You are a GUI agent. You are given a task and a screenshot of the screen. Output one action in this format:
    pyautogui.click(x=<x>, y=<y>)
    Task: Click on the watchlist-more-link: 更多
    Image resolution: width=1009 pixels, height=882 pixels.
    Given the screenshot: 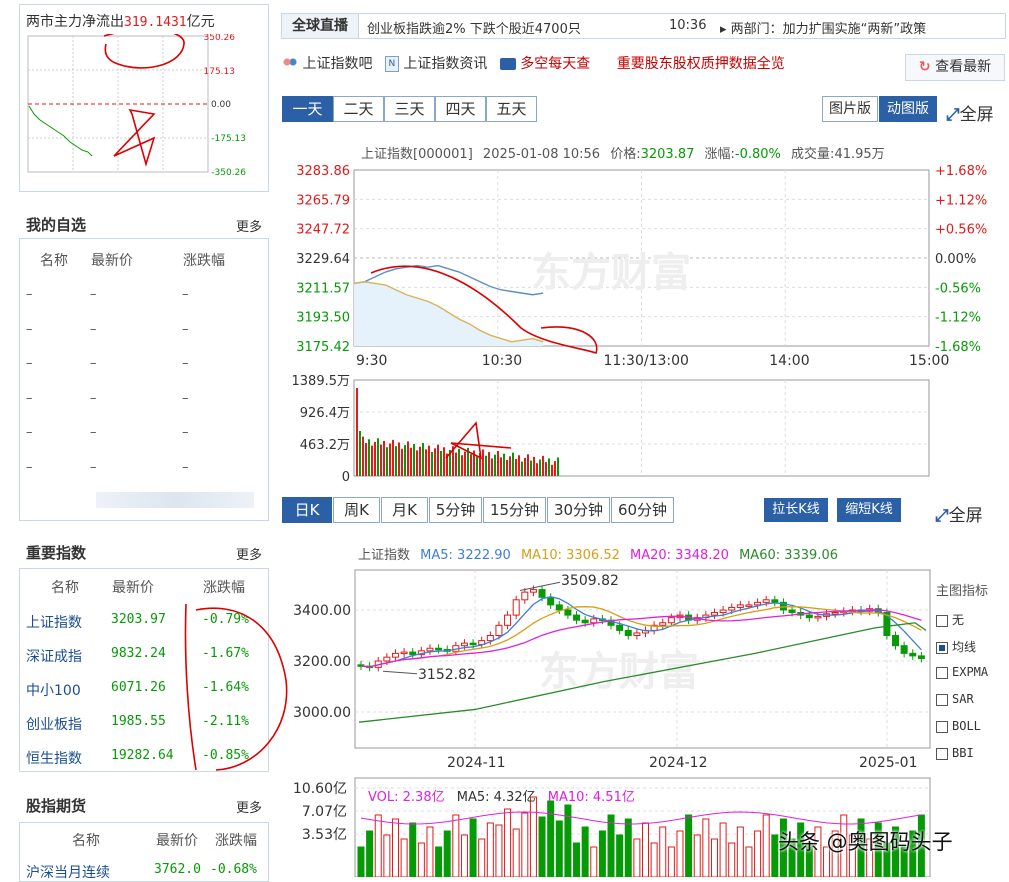 What is the action you would take?
    pyautogui.click(x=249, y=225)
    